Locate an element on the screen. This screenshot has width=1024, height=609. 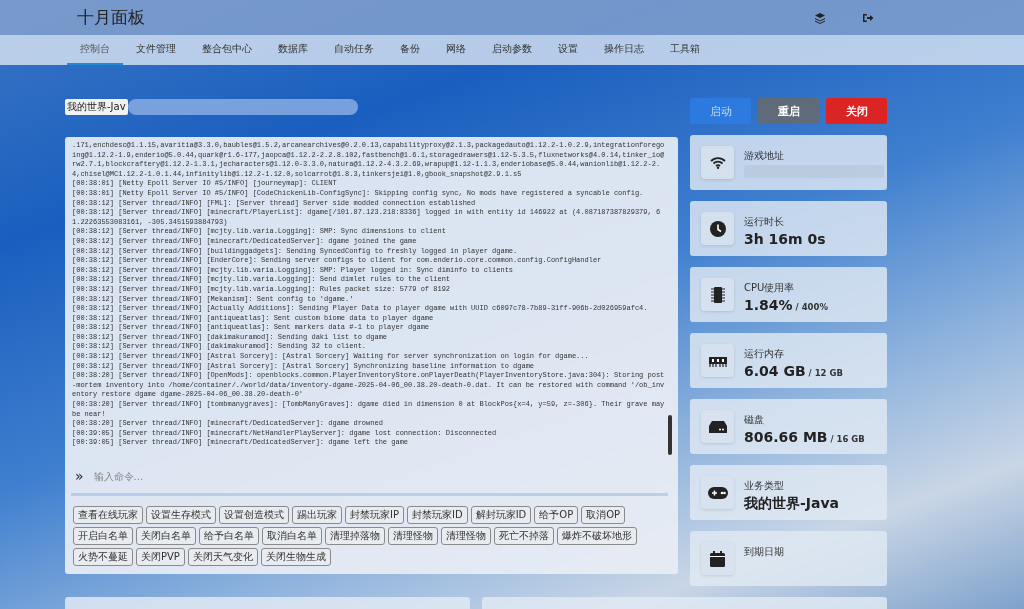
quick-command-button: 封禁玩家IP is located at coordinates (374, 515).